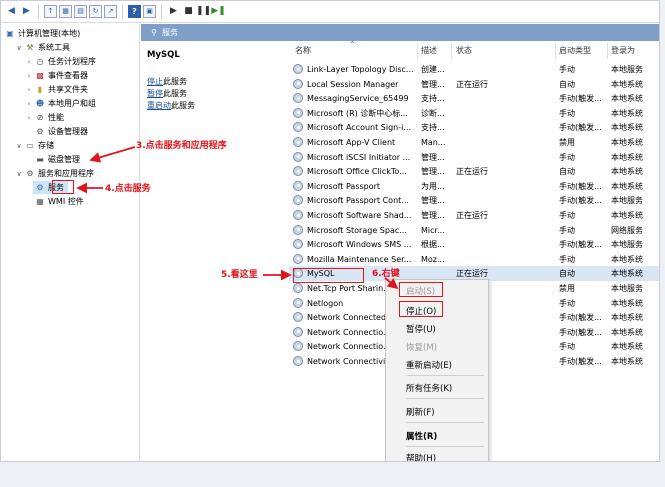 This screenshot has height=487, width=665. What do you see at coordinates (237, 218) in the screenshot?
I see `annotation-arrows` at bounding box center [237, 218].